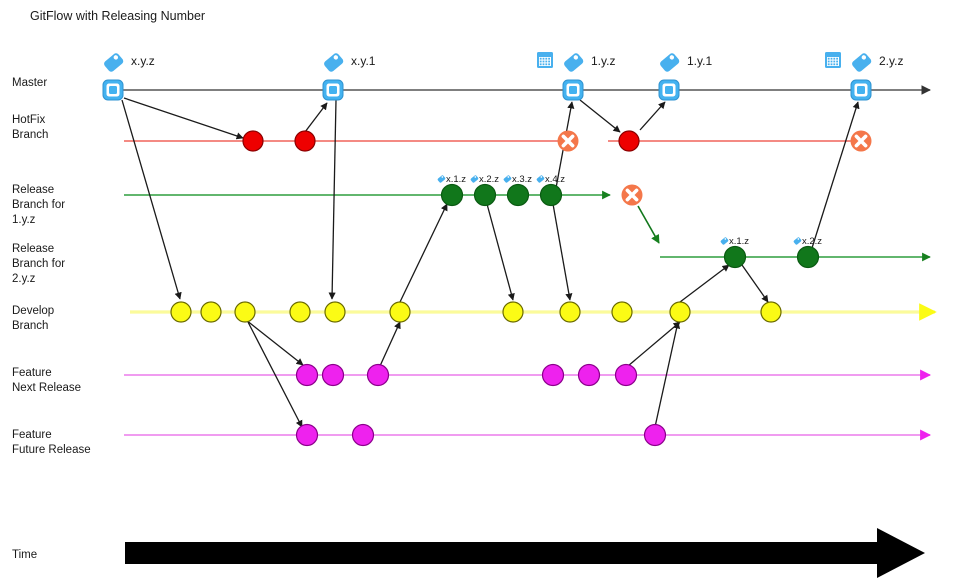 This screenshot has width=970, height=588. What do you see at coordinates (117, 16) in the screenshot?
I see `page-title: GitFlow with Releasing Number` at bounding box center [117, 16].